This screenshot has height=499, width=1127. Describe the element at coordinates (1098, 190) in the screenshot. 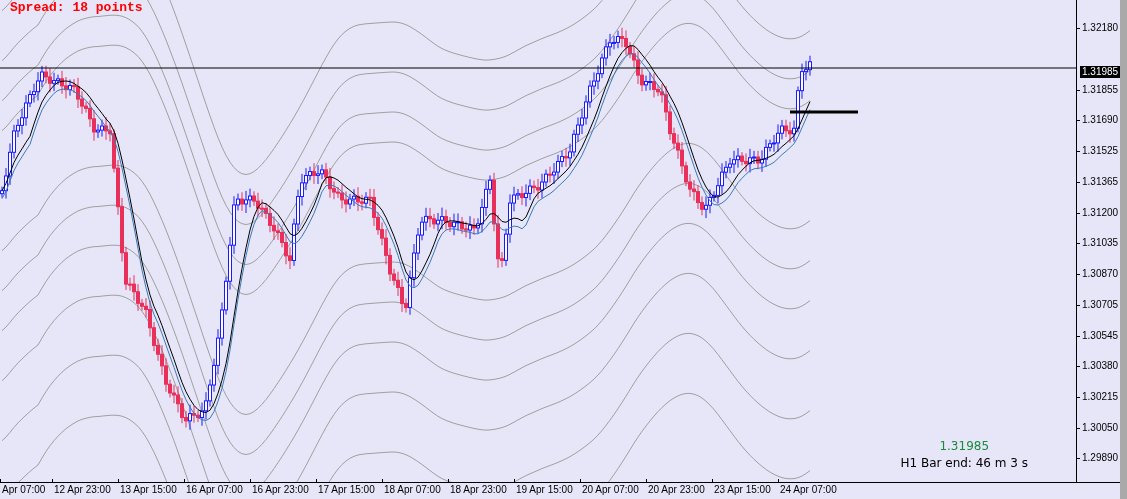

I see `price-axis-label: 1.31365` at that location.